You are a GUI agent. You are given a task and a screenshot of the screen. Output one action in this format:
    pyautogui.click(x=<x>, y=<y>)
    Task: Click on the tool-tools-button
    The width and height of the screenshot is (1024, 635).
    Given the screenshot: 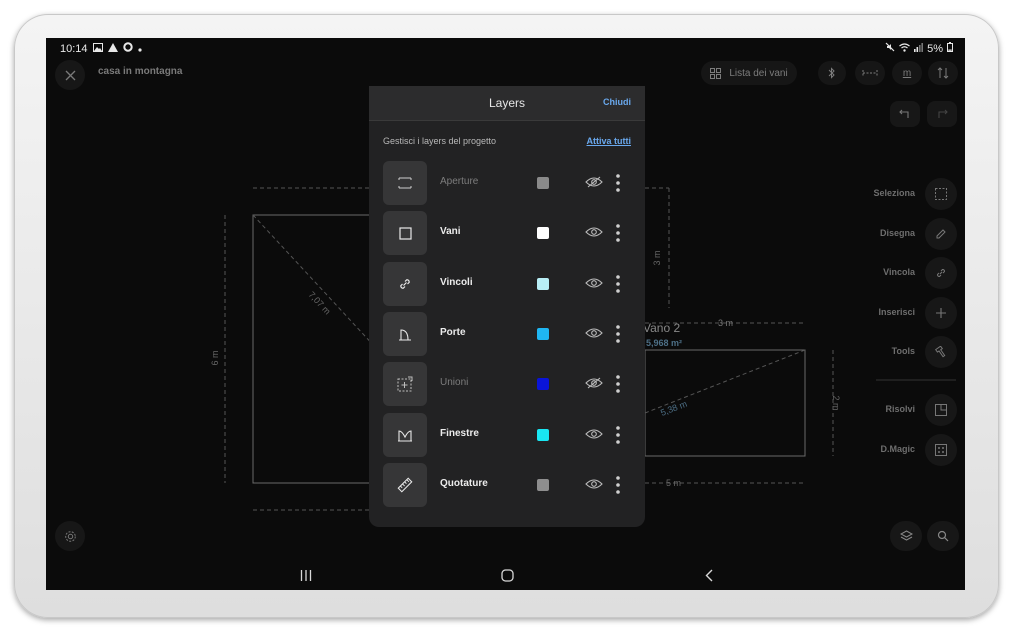 What is the action you would take?
    pyautogui.click(x=941, y=352)
    